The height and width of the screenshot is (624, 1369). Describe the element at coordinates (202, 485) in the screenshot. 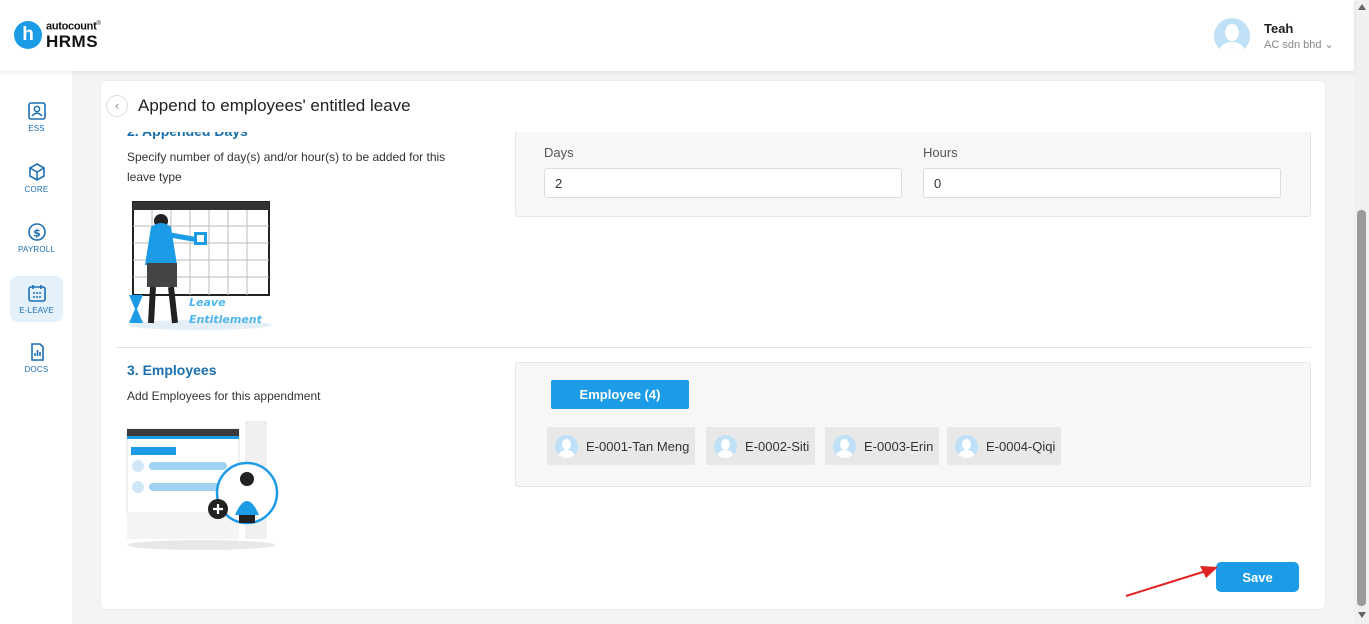

I see `add-employees-illustration` at that location.